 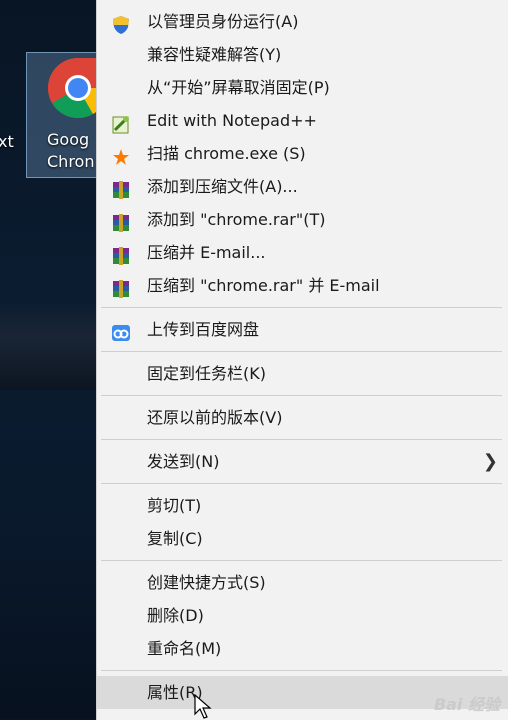 What do you see at coordinates (302, 615) in the screenshot?
I see `menu-item: 删除(D)` at bounding box center [302, 615].